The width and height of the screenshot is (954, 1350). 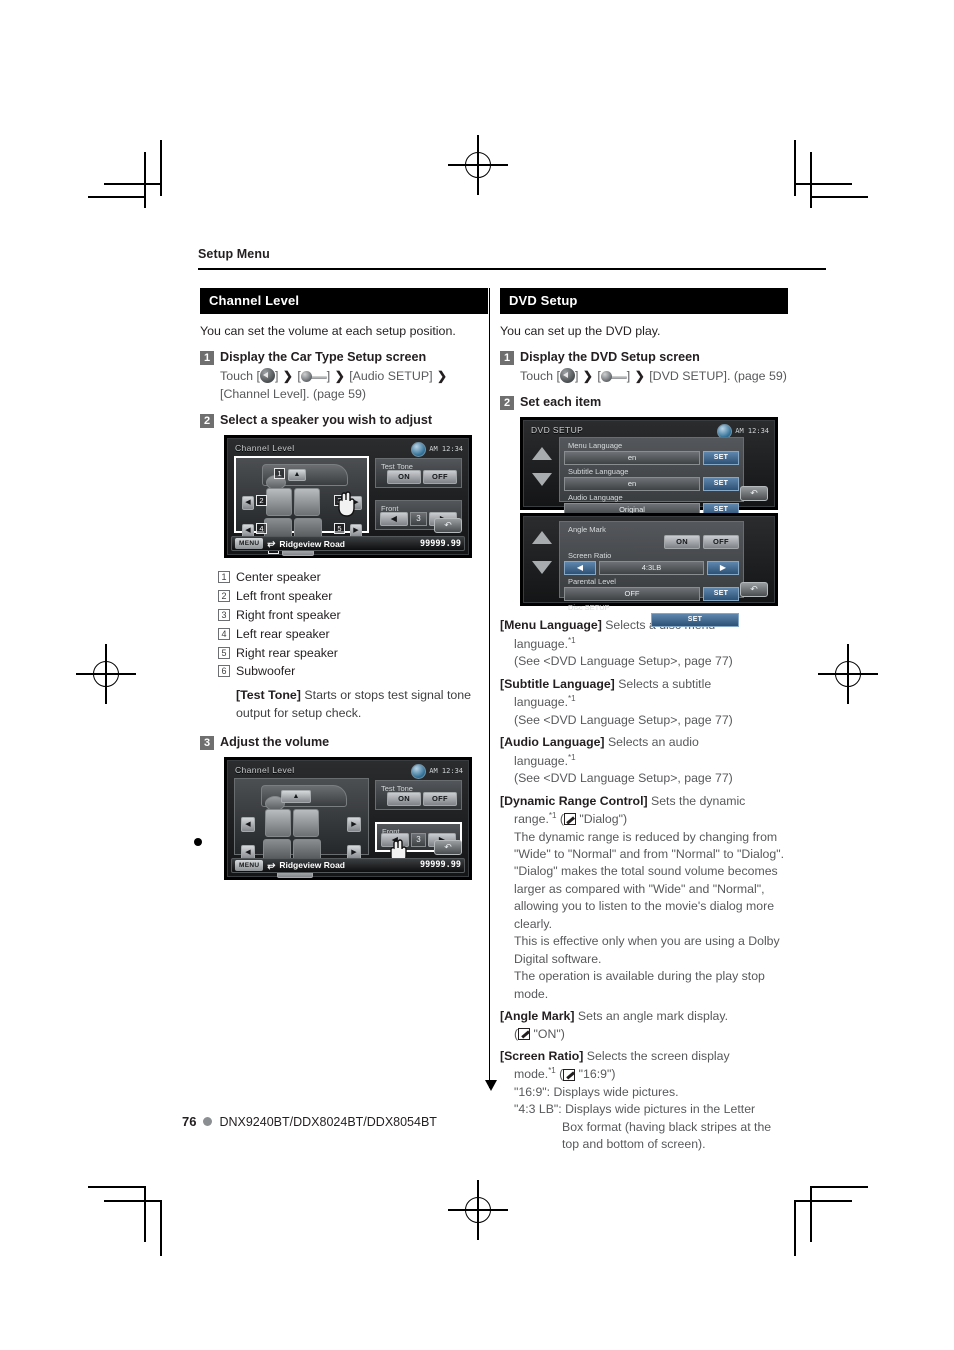 I want to click on page-footer: 76 DNX9240BT/DDX8024BT/DDX8054BT, so click(x=309, y=1121).